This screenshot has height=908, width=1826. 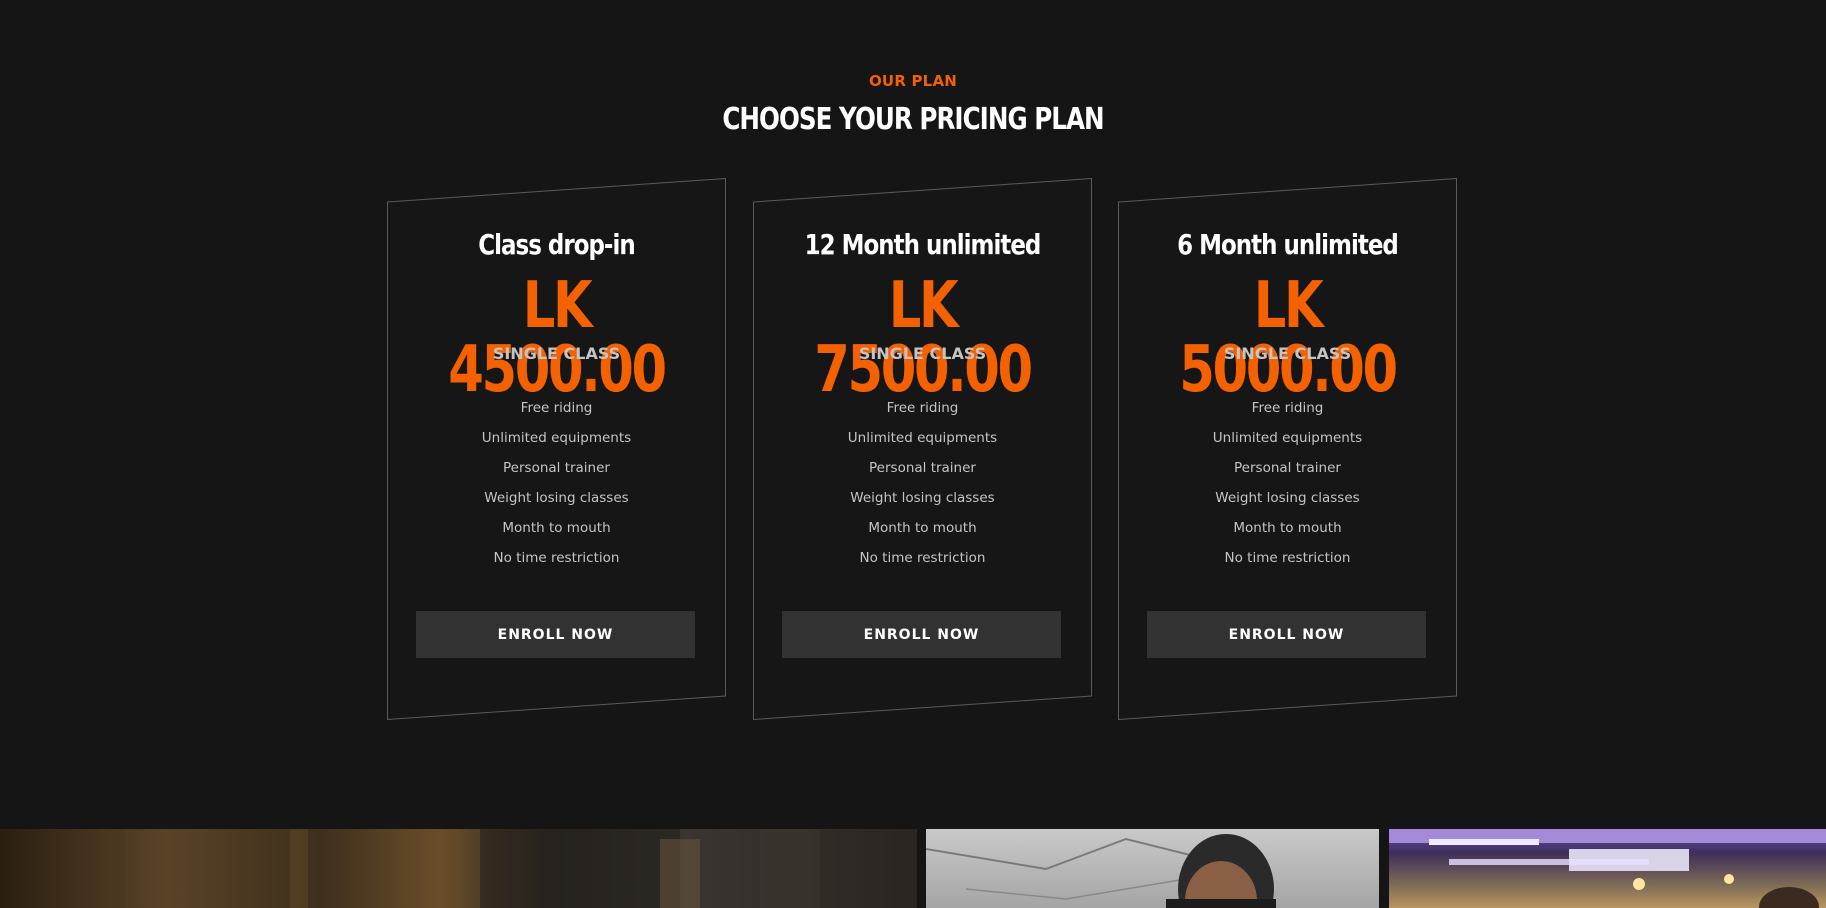 I want to click on plan-price: LK 4500.00, so click(x=557, y=338).